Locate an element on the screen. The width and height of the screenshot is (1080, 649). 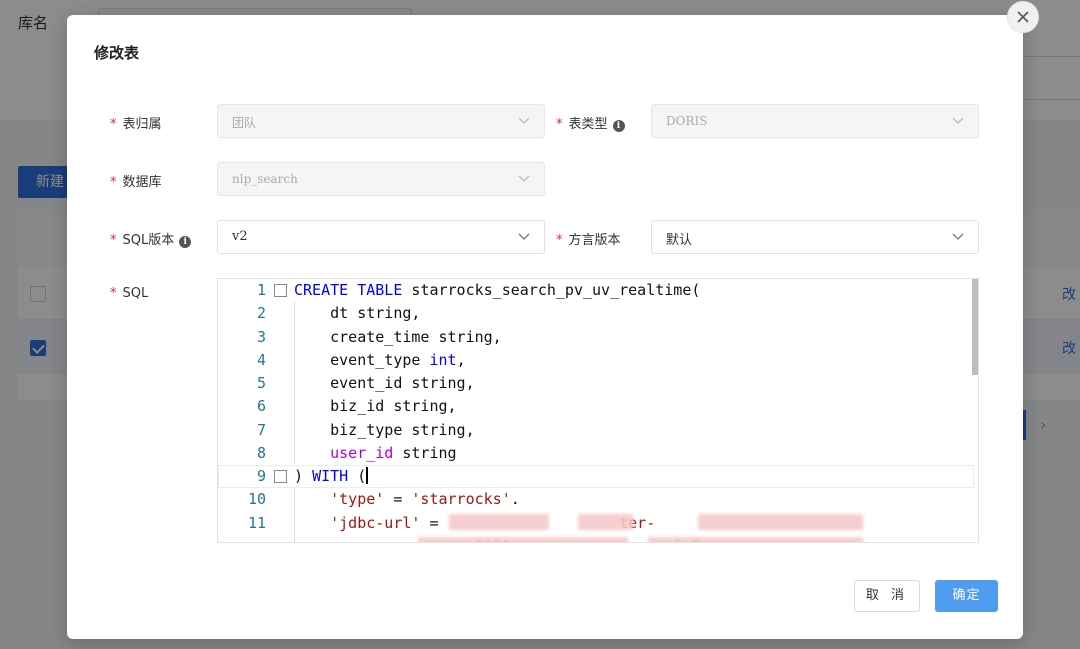
dialect-version-value: 默认 is located at coordinates (679, 240).